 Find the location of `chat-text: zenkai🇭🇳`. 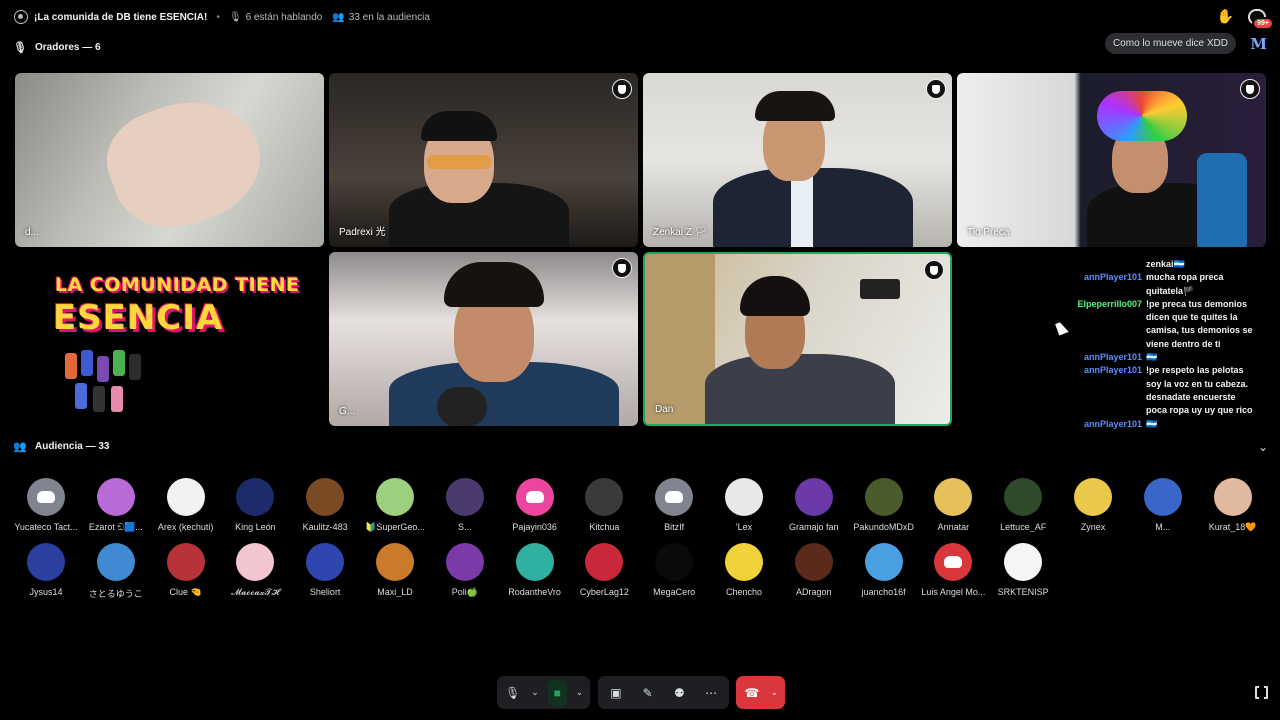

chat-text: zenkai🇭🇳 is located at coordinates (1165, 264).